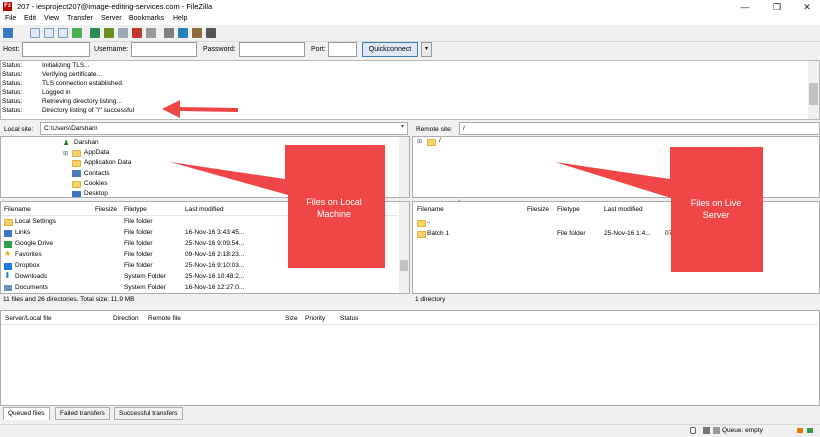 This screenshot has width=820, height=437. What do you see at coordinates (272, 49) in the screenshot?
I see `password-input` at bounding box center [272, 49].